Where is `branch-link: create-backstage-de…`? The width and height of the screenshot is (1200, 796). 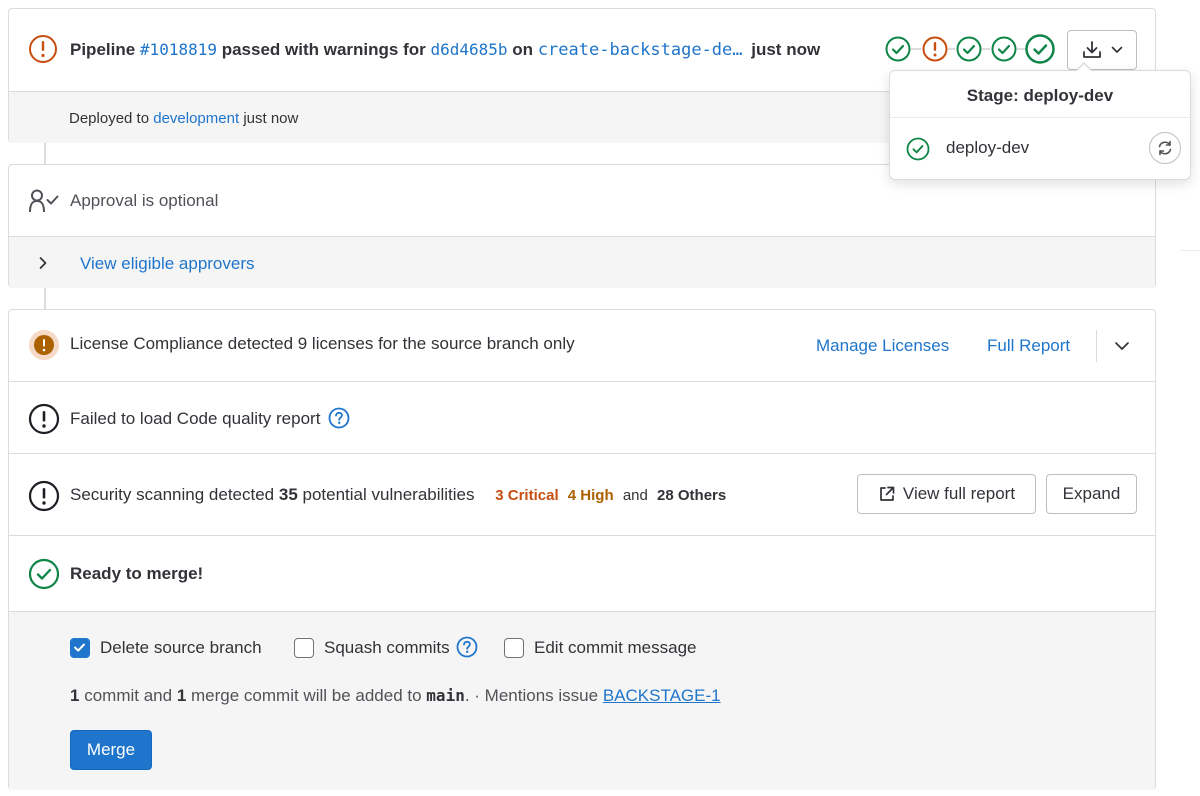
branch-link: create-backstage-de… is located at coordinates (640, 50).